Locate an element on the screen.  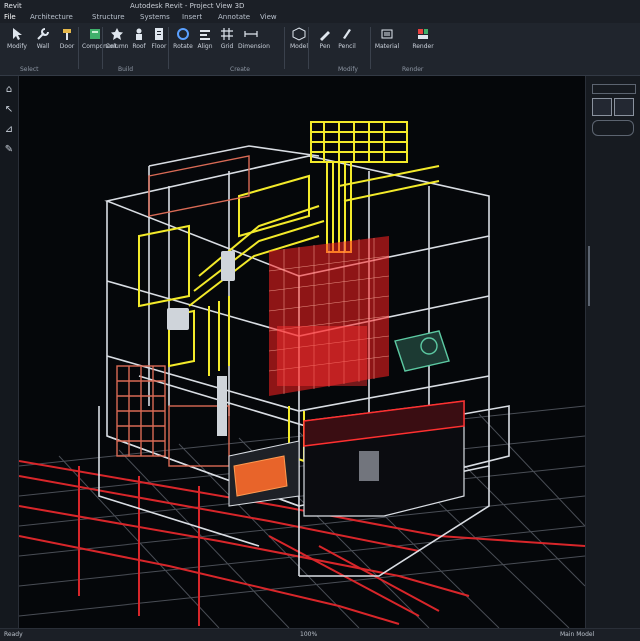
status-text: Ready is located at coordinates (13, 634).